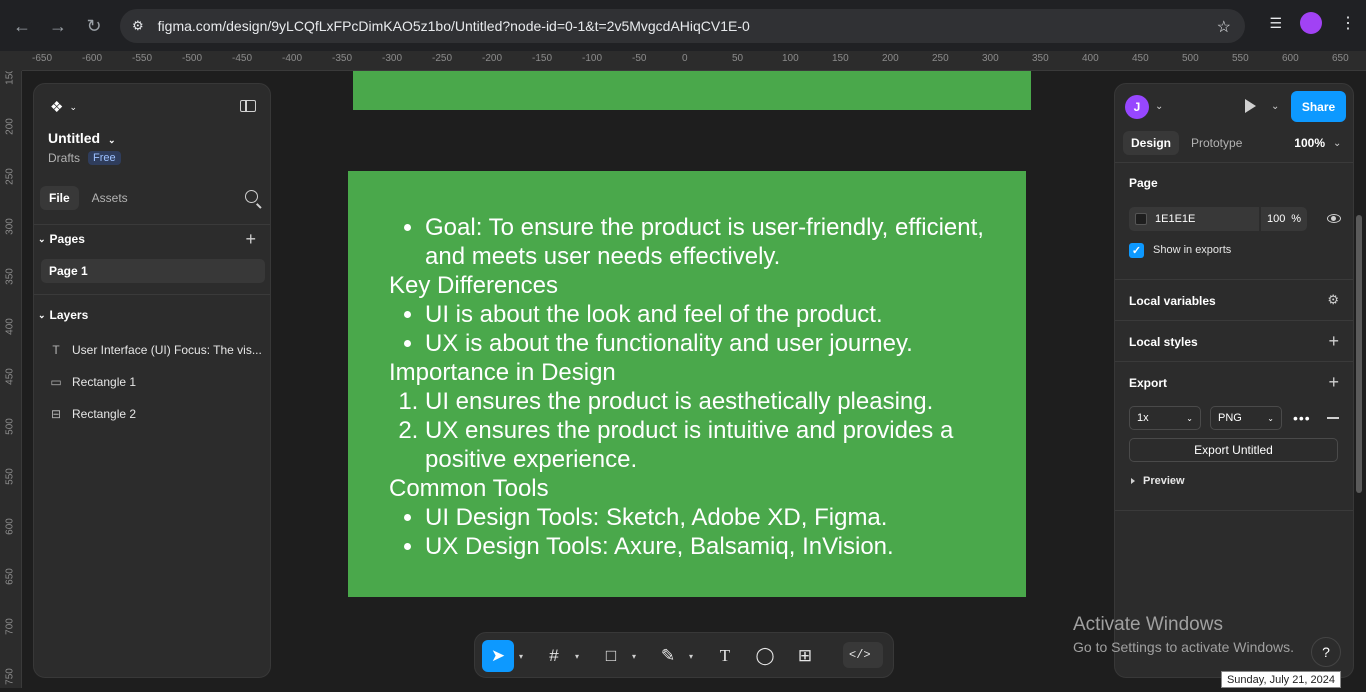 This screenshot has height=692, width=1366. I want to click on ruler-tick-label: 400, so click(10, 326).